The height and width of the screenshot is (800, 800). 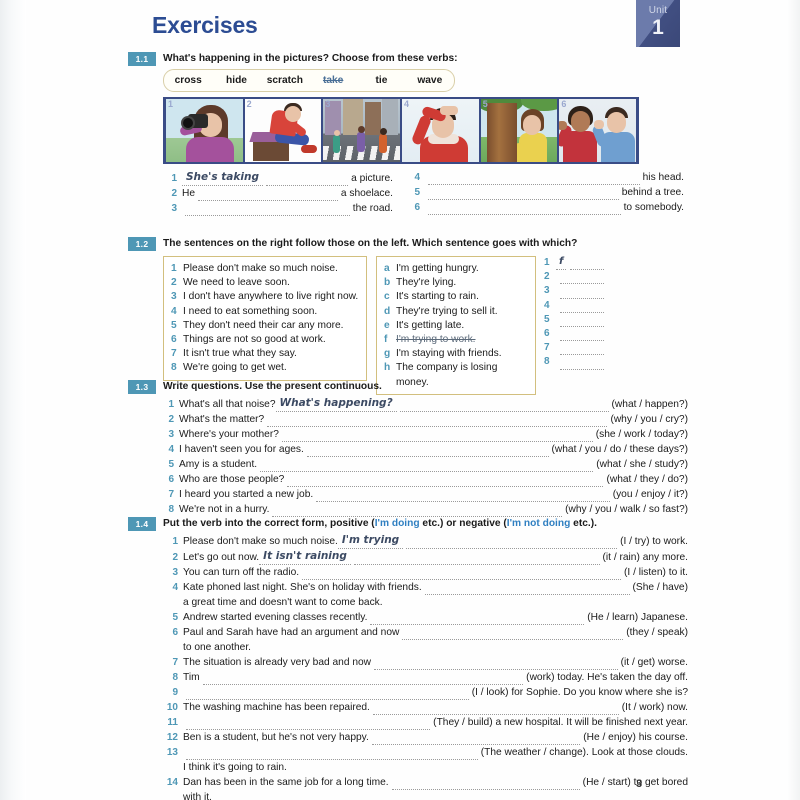 What do you see at coordinates (240, 354) in the screenshot?
I see `matching-item-text: It isn't true what they say.` at bounding box center [240, 354].